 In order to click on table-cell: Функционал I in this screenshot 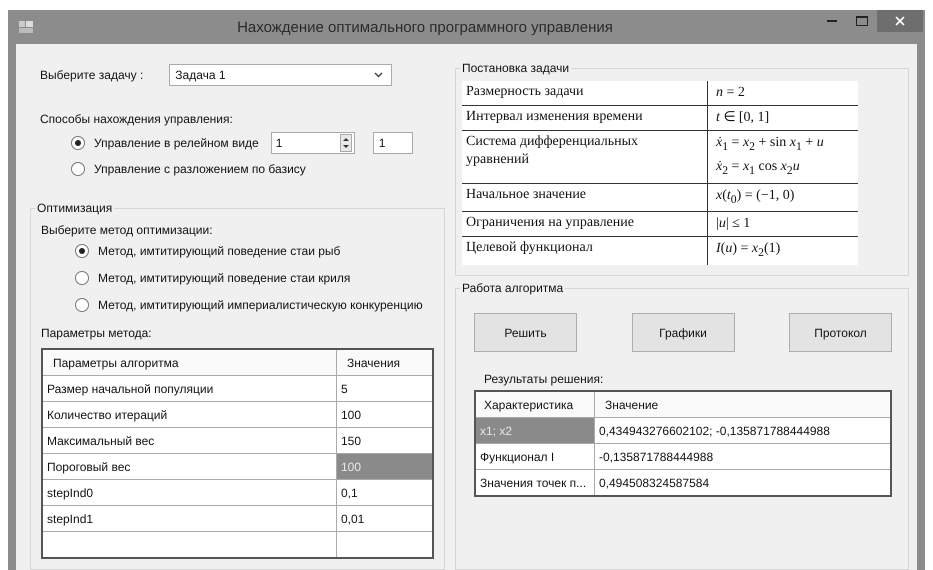, I will do `click(535, 456)`.